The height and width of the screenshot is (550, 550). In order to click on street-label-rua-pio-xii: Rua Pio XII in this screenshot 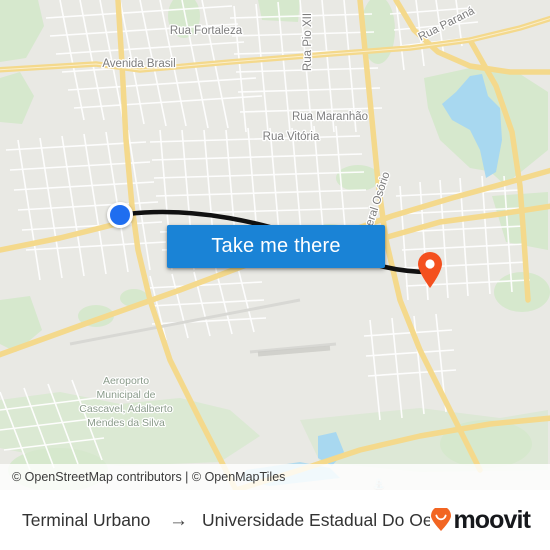, I will do `click(308, 42)`.